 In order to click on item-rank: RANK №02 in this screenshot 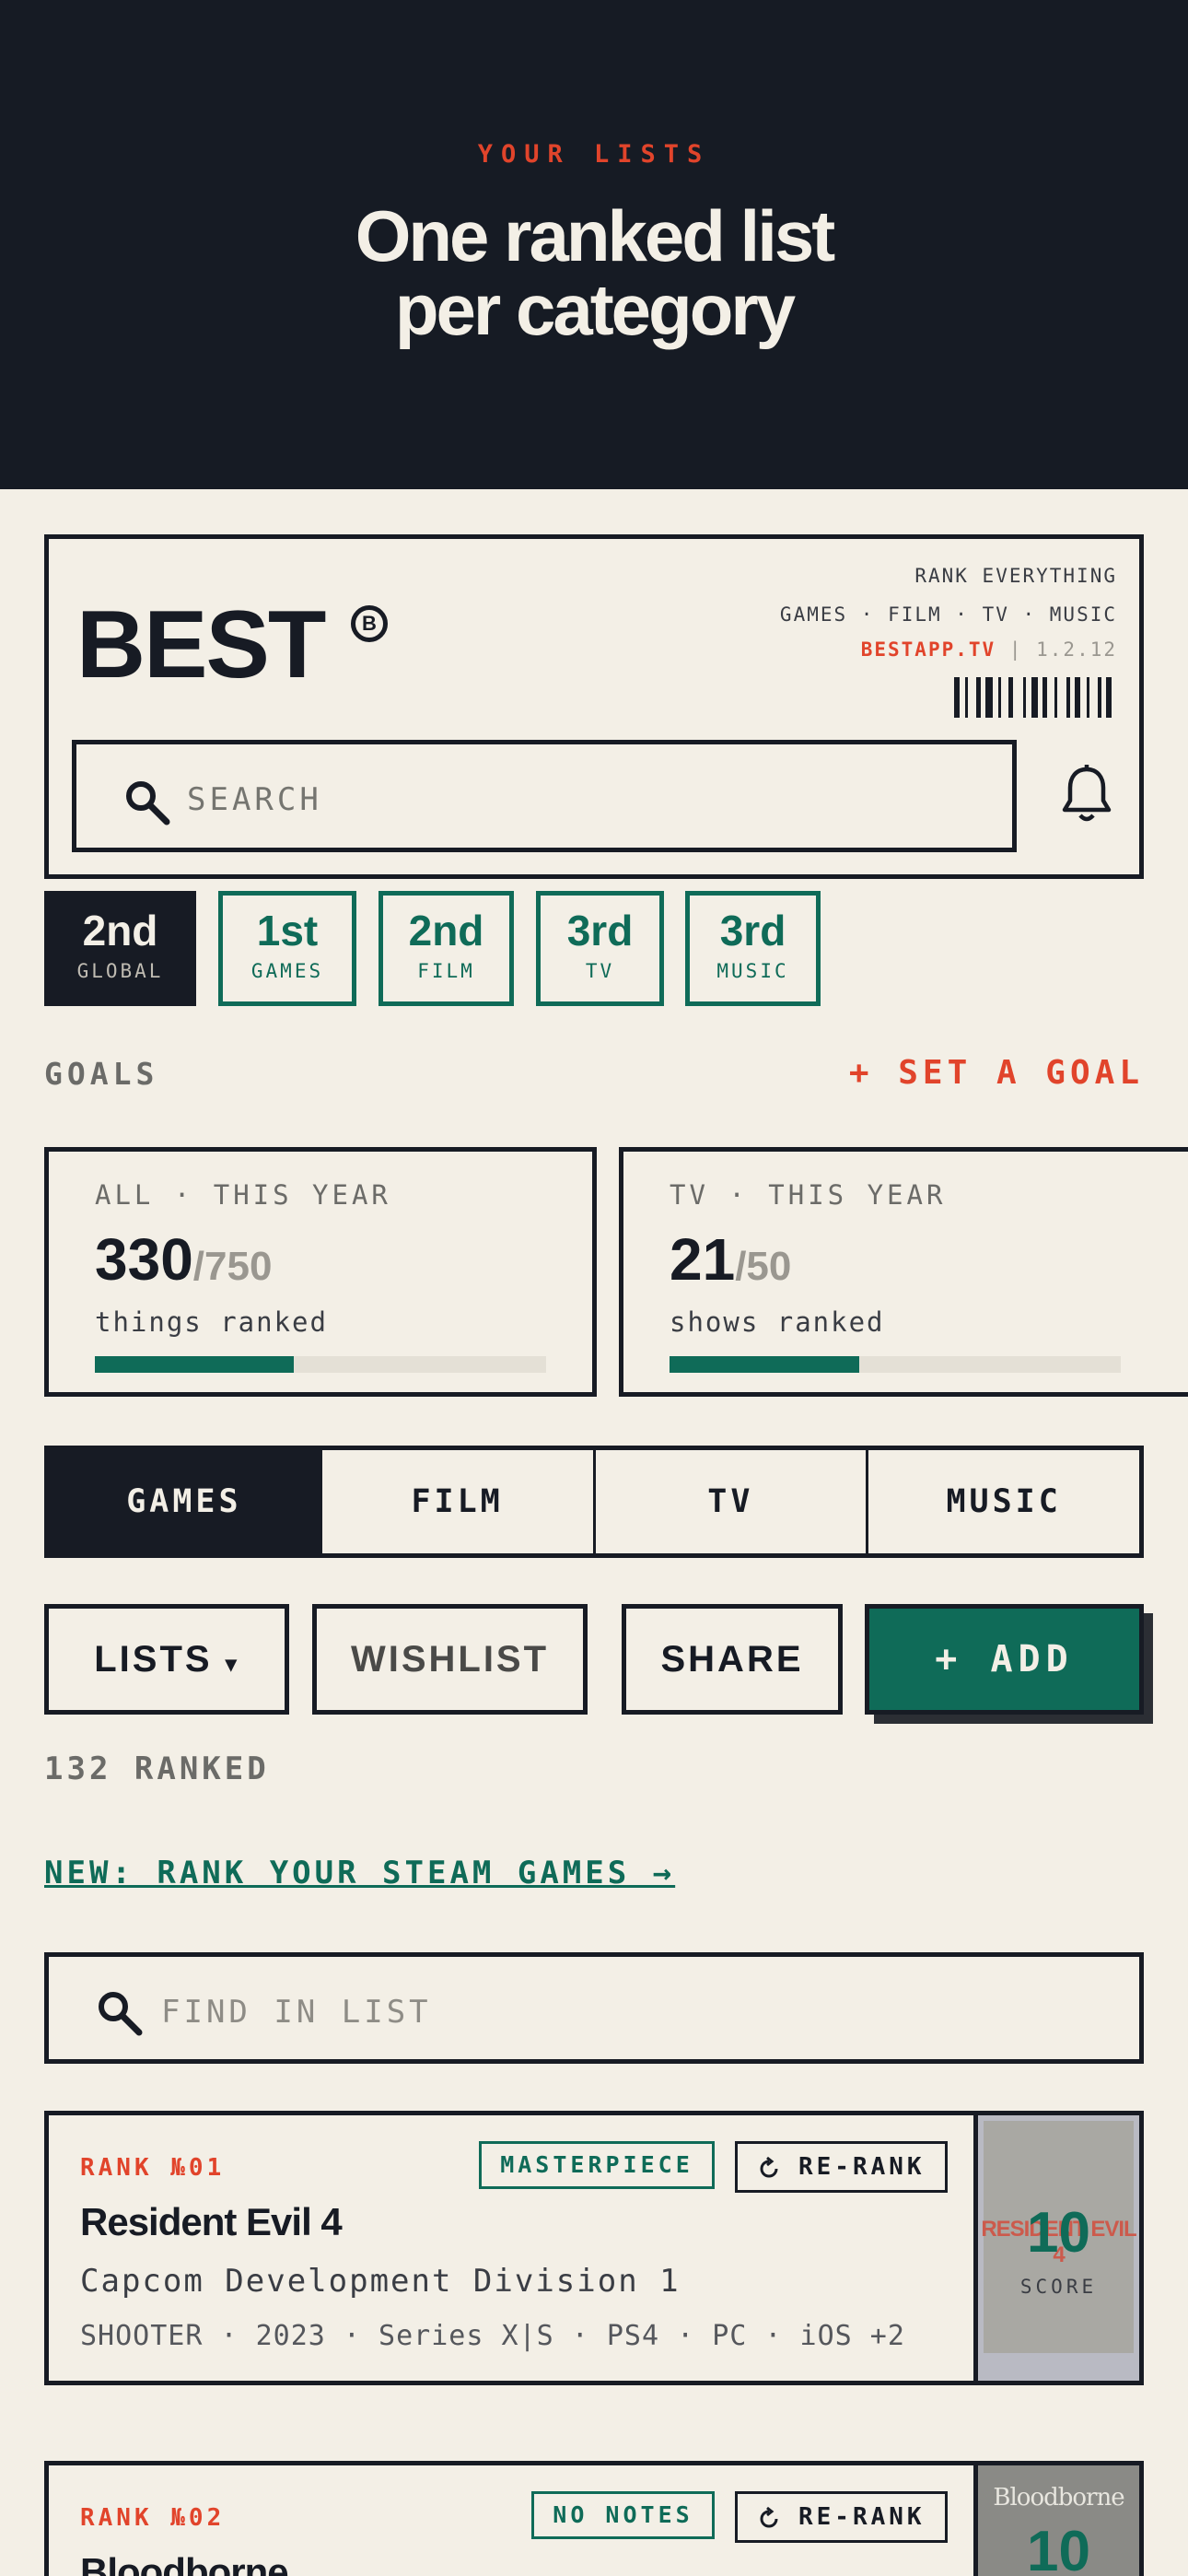, I will do `click(153, 2518)`.